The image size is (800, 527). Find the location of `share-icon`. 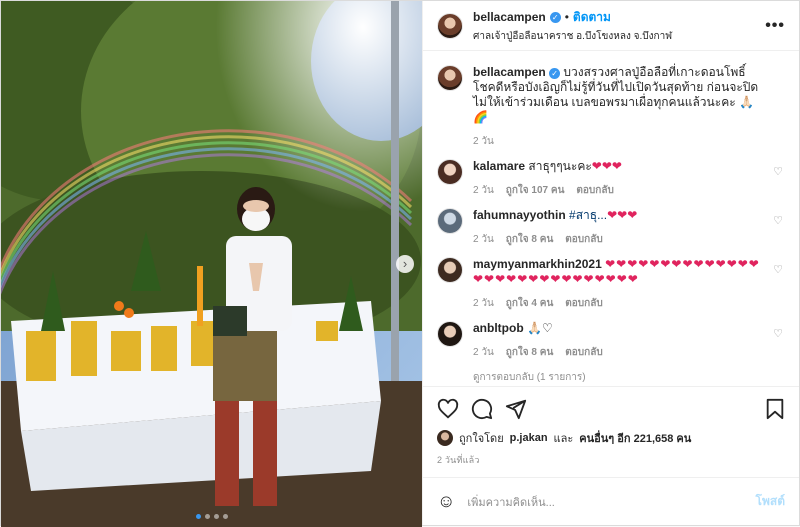

share-icon is located at coordinates (516, 409).